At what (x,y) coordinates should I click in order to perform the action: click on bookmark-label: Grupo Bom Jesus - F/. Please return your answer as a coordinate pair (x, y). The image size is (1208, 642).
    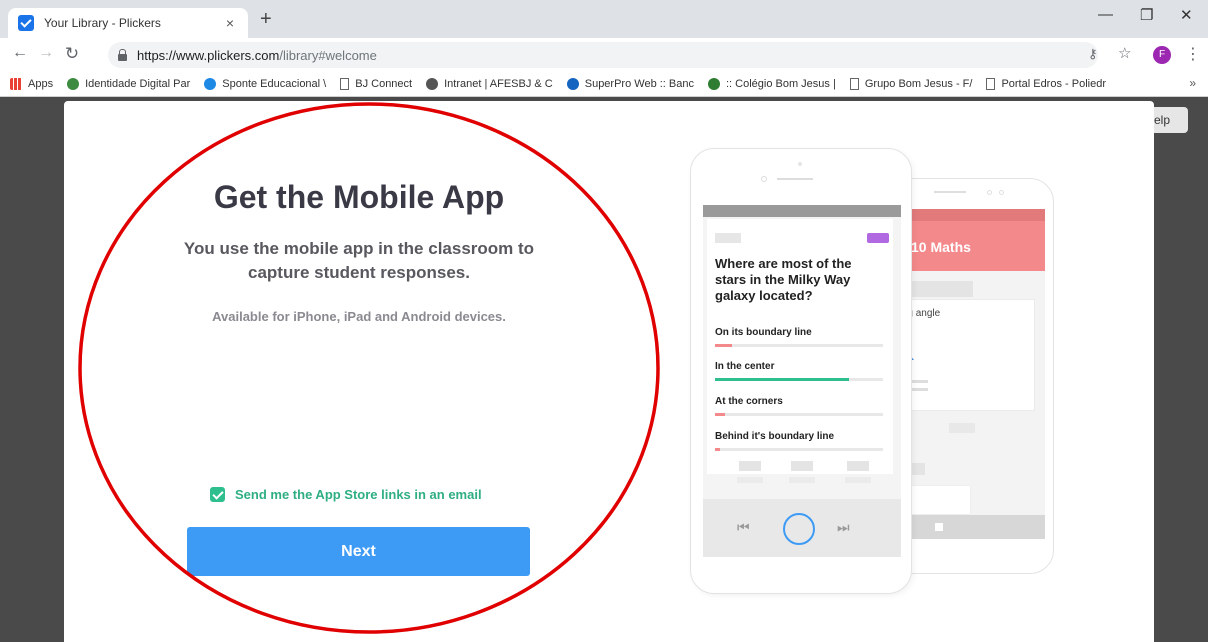
    Looking at the image, I should click on (918, 83).